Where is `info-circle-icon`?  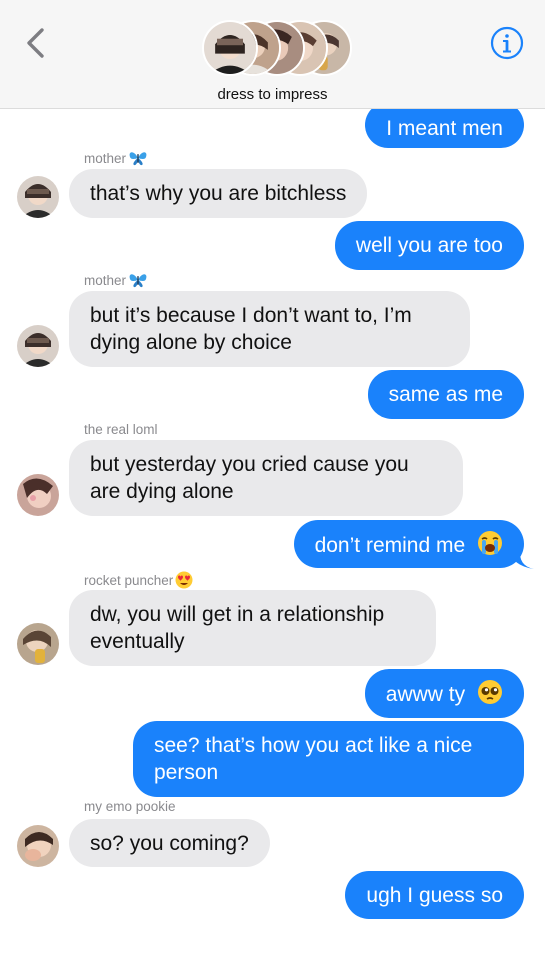
info-circle-icon is located at coordinates (507, 43).